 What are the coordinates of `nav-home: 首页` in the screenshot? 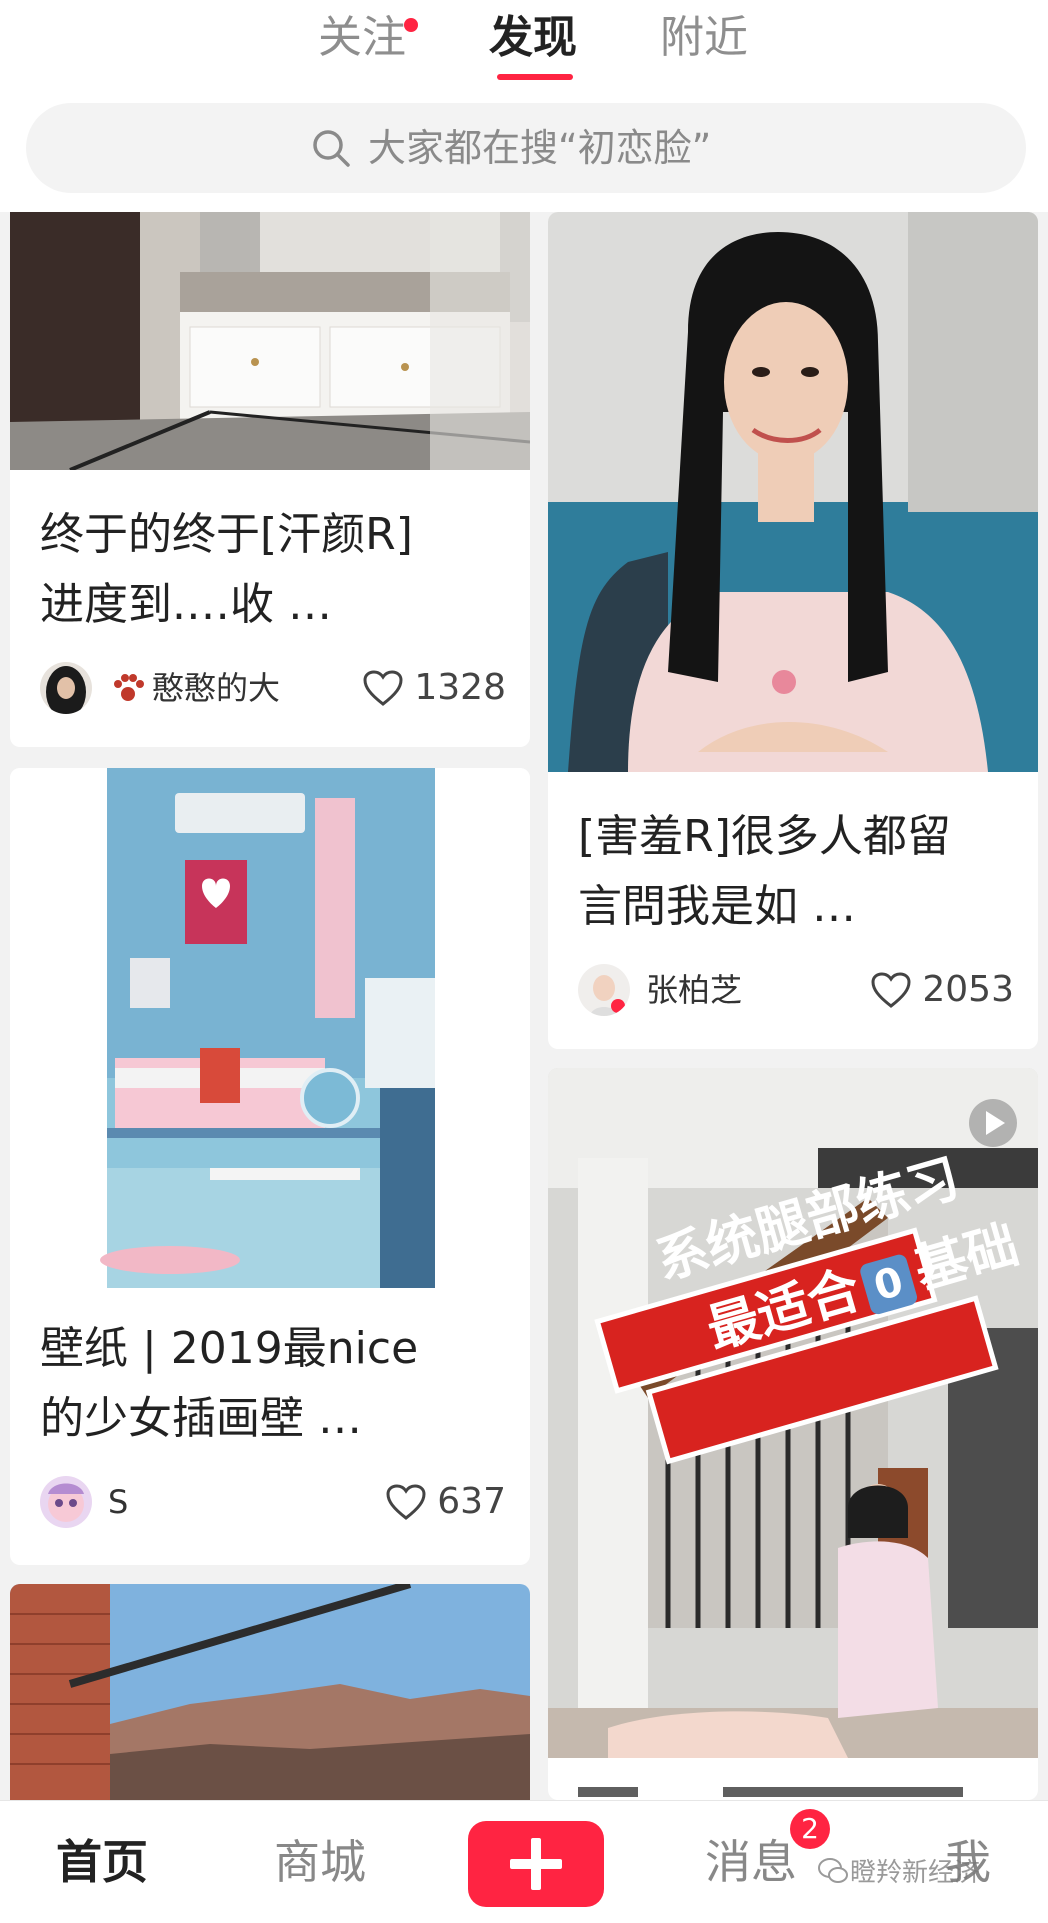 It's located at (102, 1862).